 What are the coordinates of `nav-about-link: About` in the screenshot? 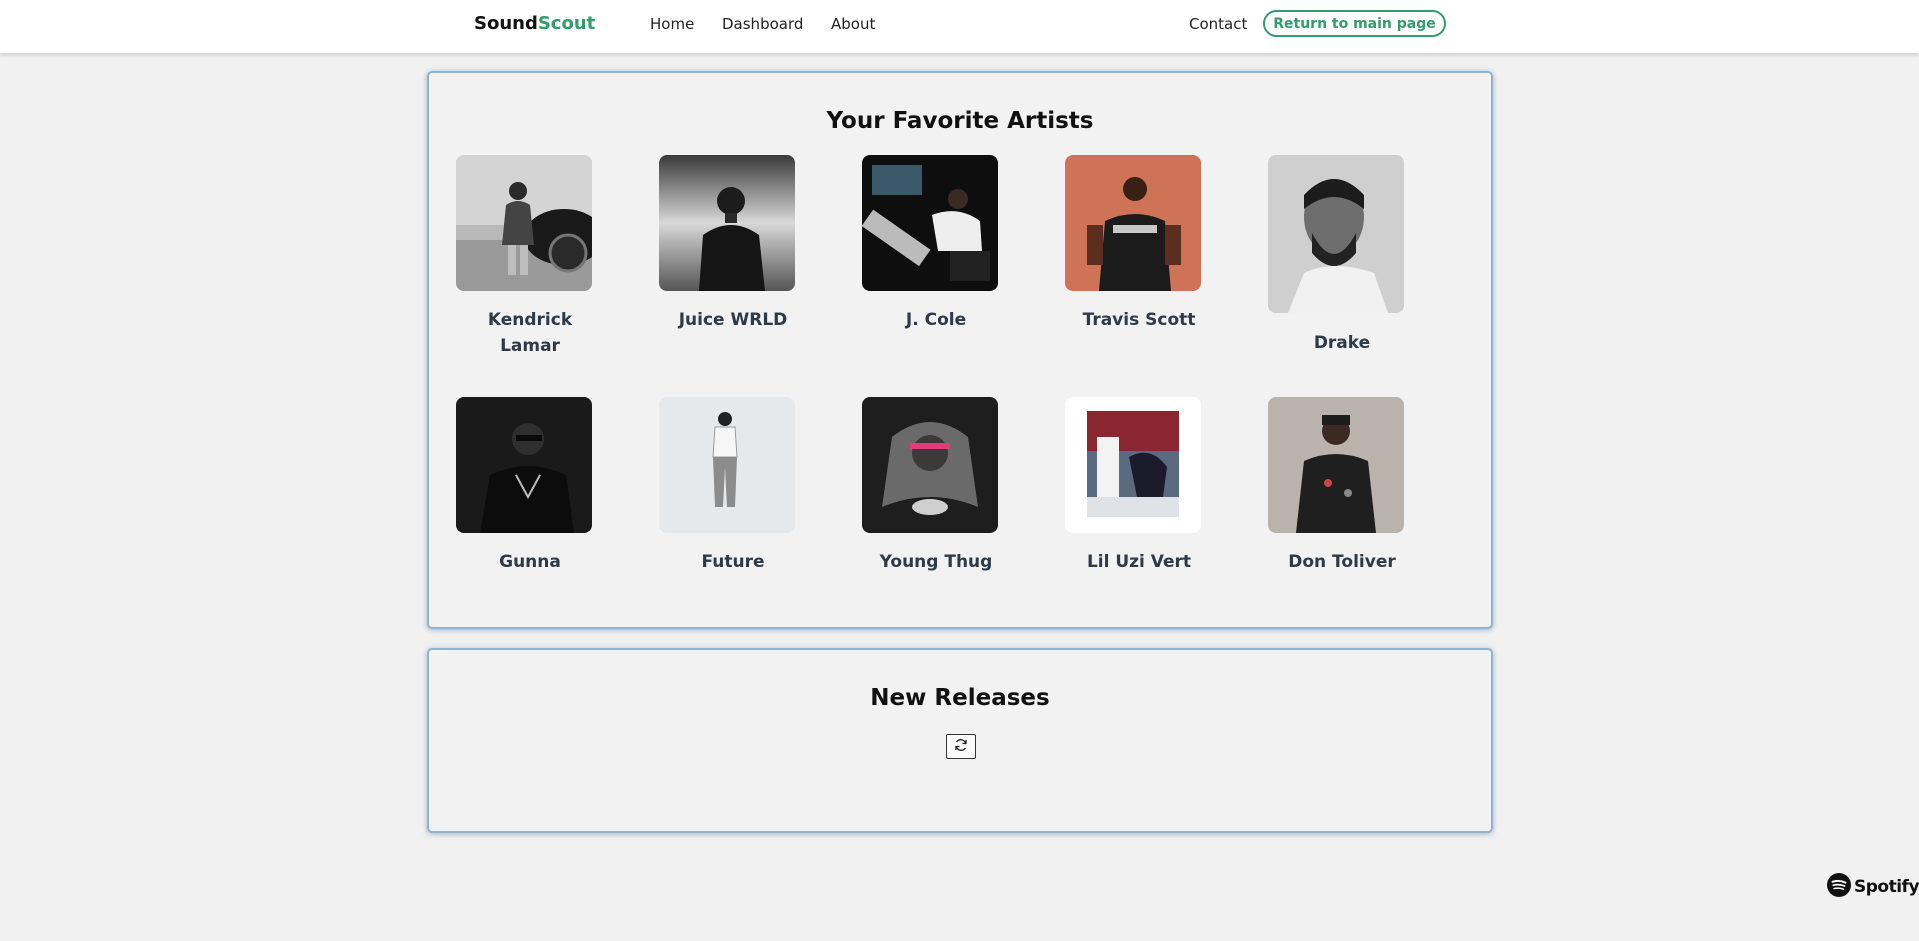 It's located at (853, 24).